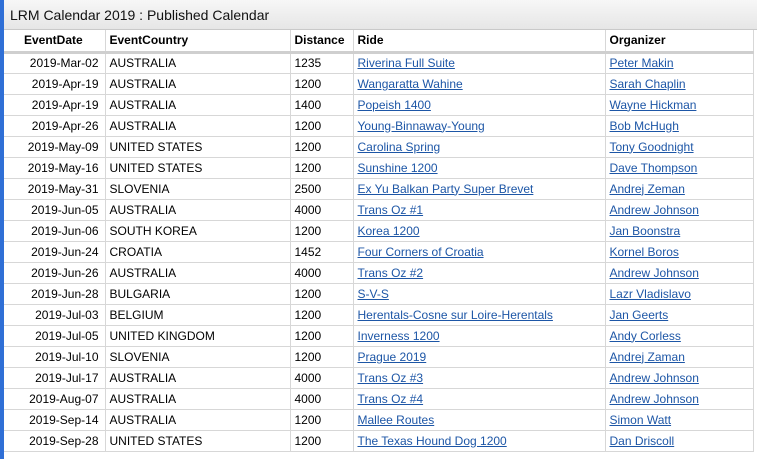 Image resolution: width=757 pixels, height=459 pixels. Describe the element at coordinates (55, 168) in the screenshot. I see `event-date-cell: 2019-May-16` at that location.